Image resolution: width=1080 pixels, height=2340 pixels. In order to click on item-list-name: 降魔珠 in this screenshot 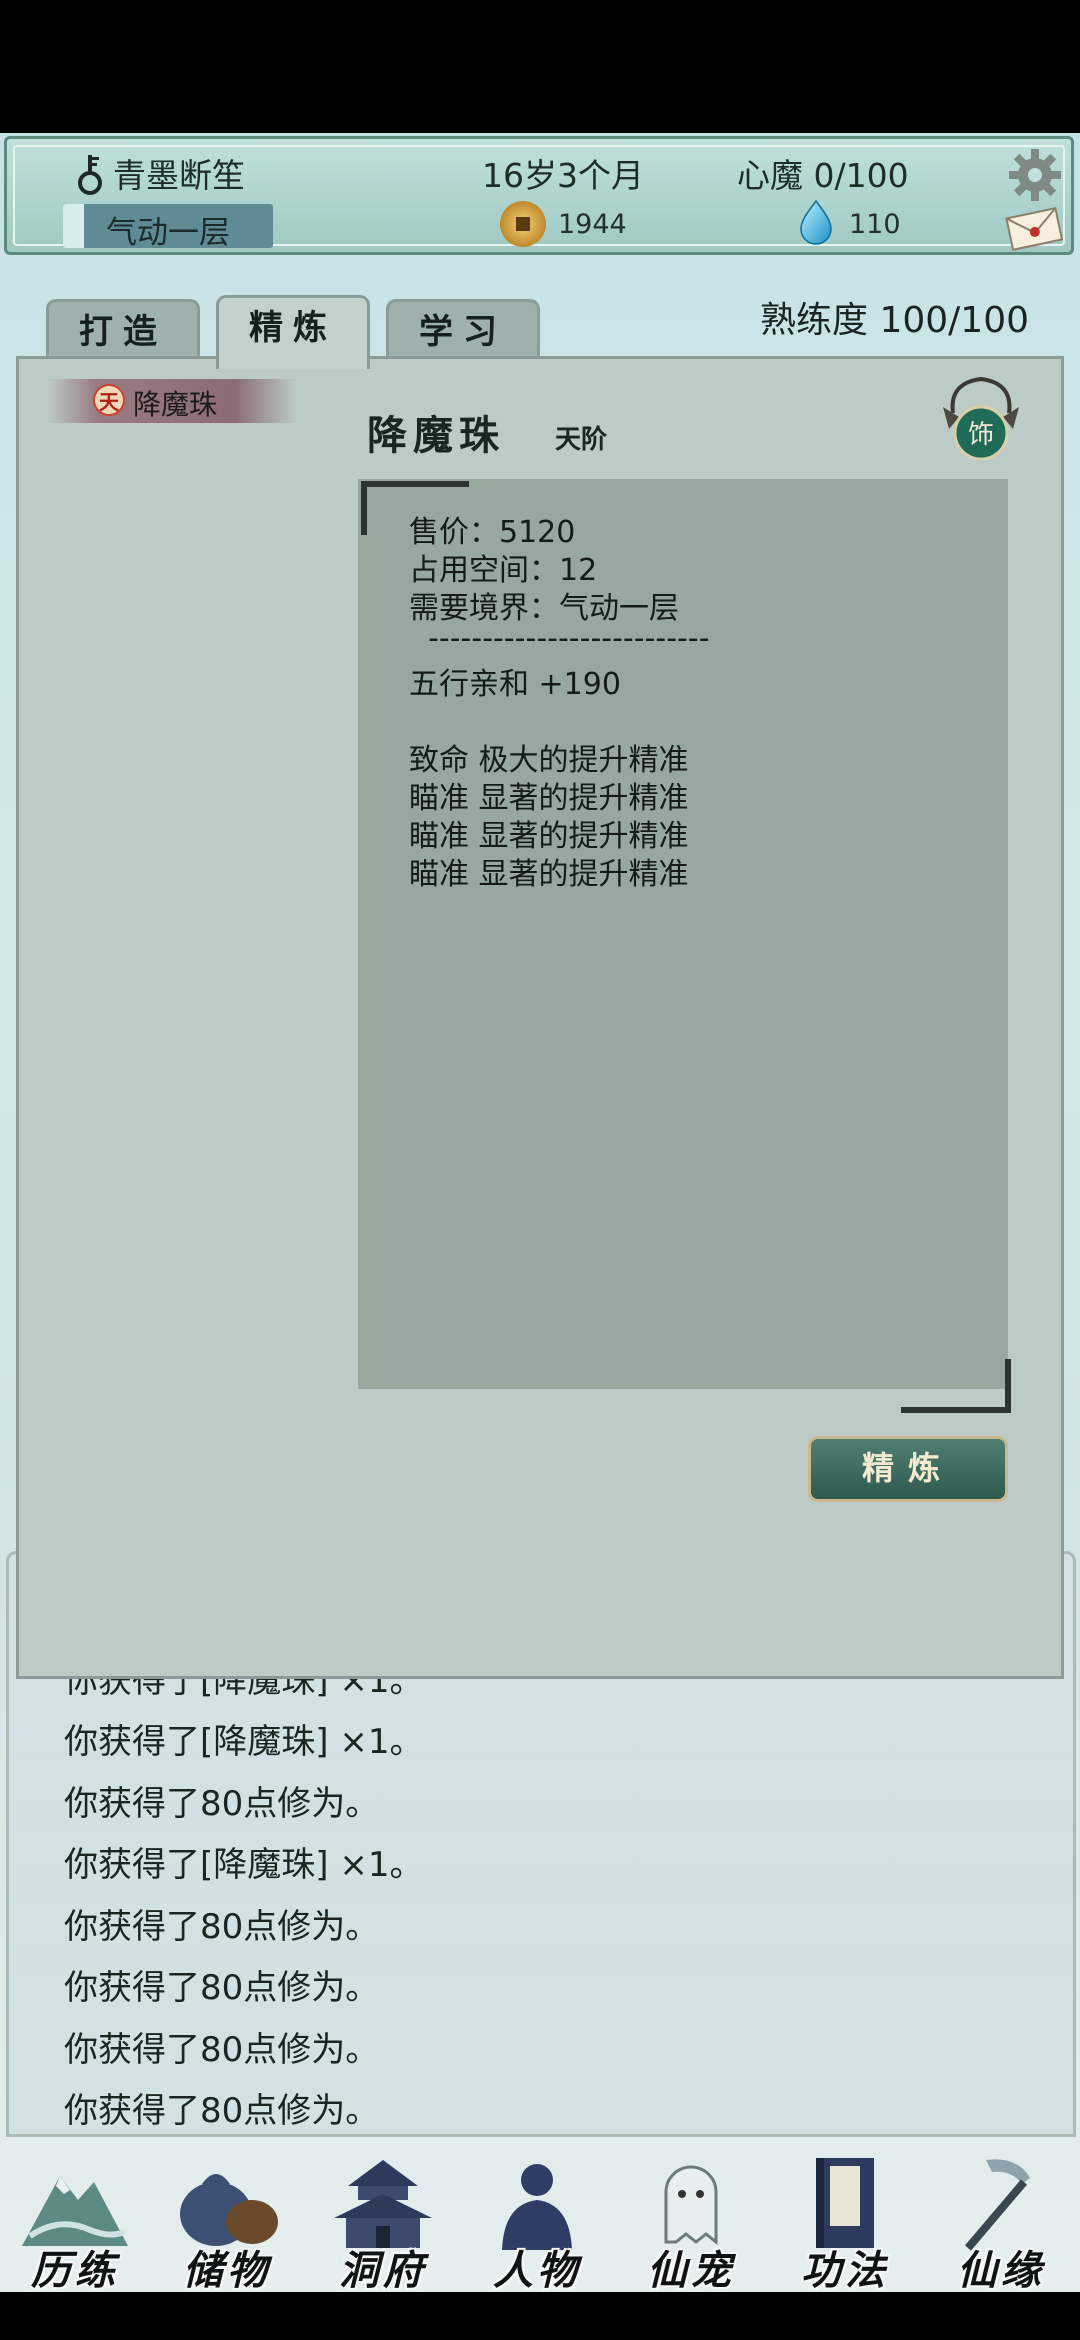, I will do `click(175, 404)`.